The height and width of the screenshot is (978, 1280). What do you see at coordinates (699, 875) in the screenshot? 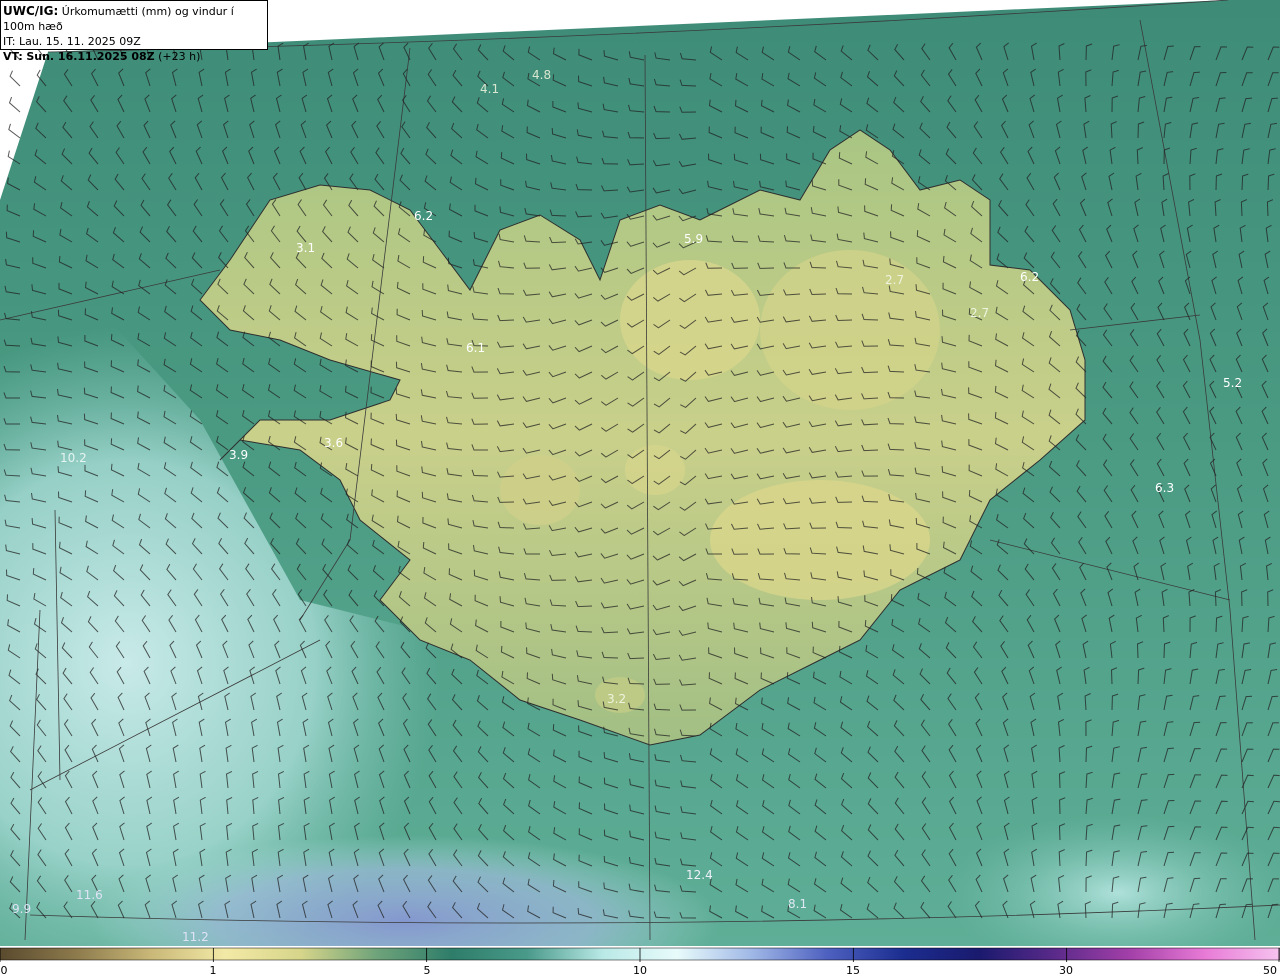
I see `precip-value: 12.4` at bounding box center [699, 875].